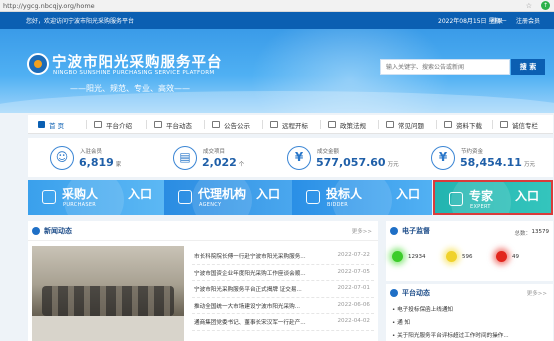 The height and width of the screenshot is (341, 554). I want to click on platform-title: 平台动态, so click(416, 293).